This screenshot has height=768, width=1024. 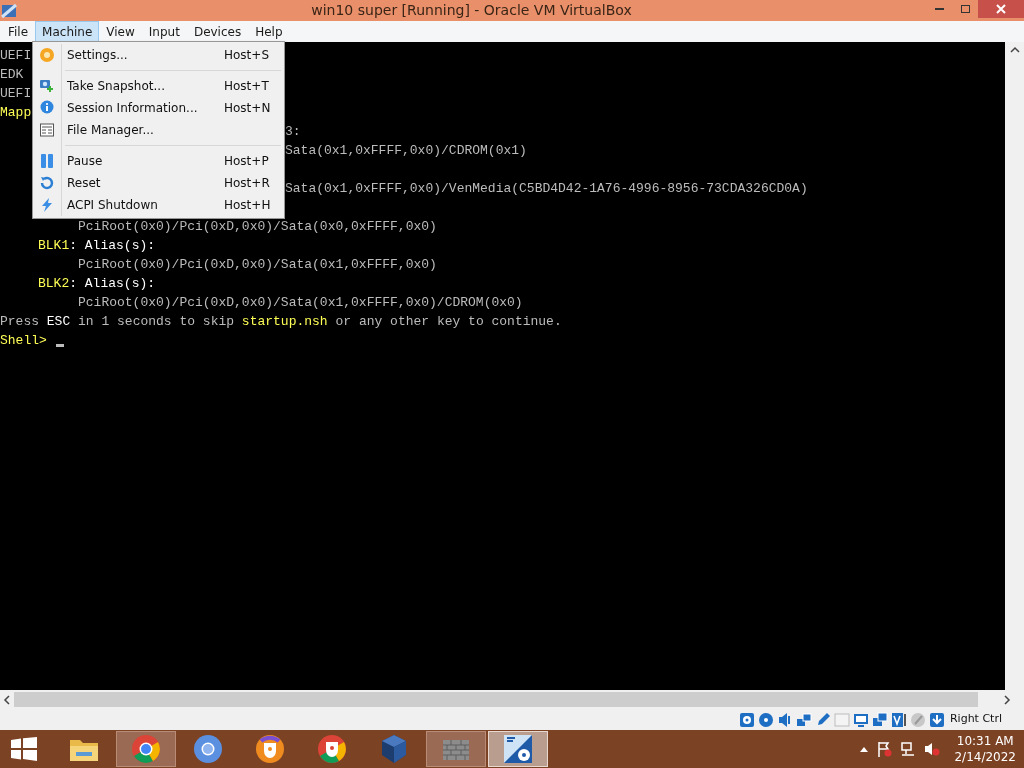 I want to click on menu-item: ACPI Shutdown Host+H, so click(x=158, y=205).